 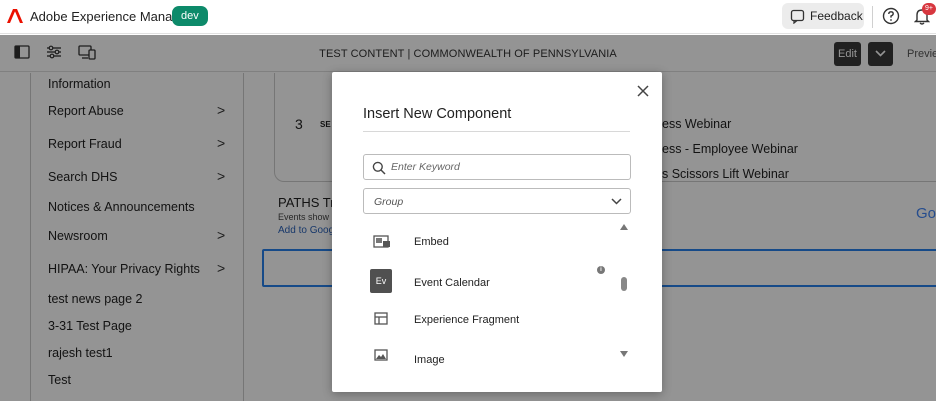 What do you see at coordinates (643, 91) in the screenshot?
I see `close-icon` at bounding box center [643, 91].